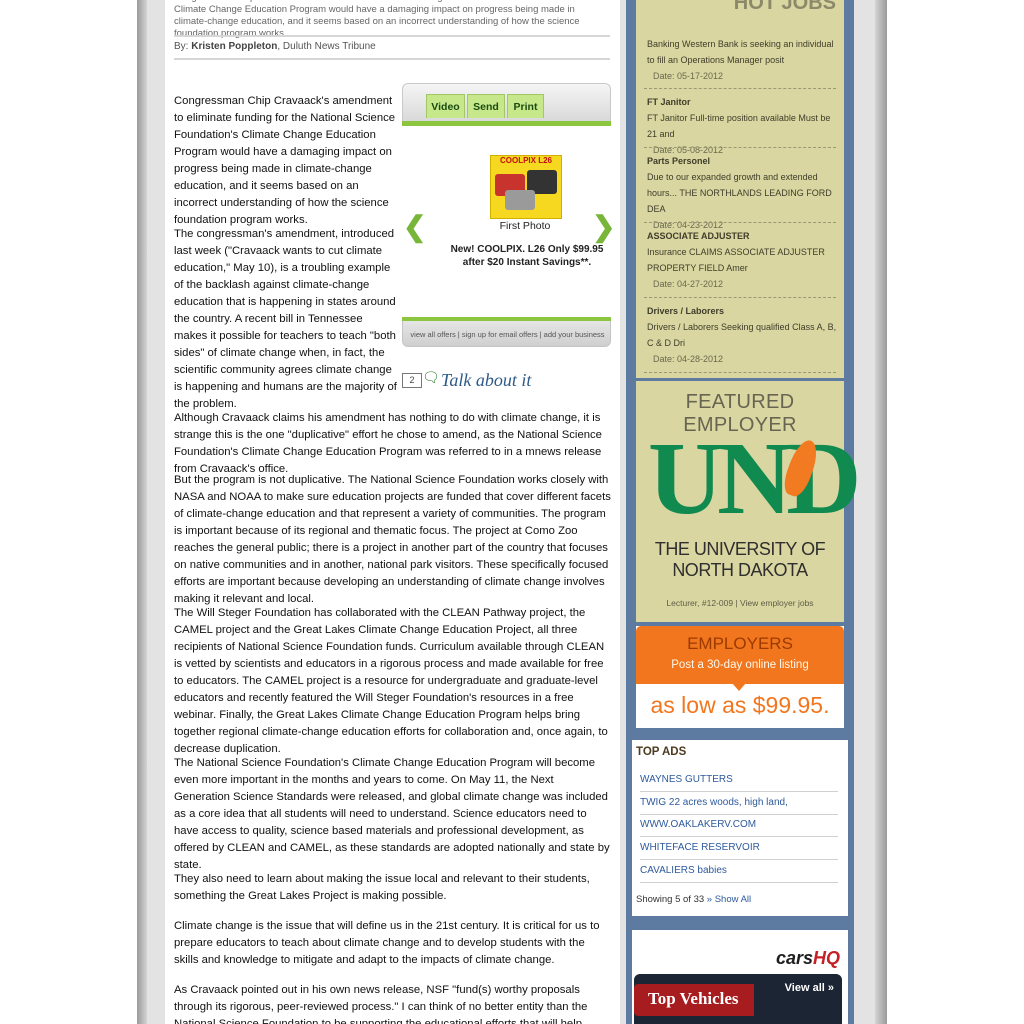  What do you see at coordinates (809, 988) in the screenshot?
I see `view-all-link: View all »` at bounding box center [809, 988].